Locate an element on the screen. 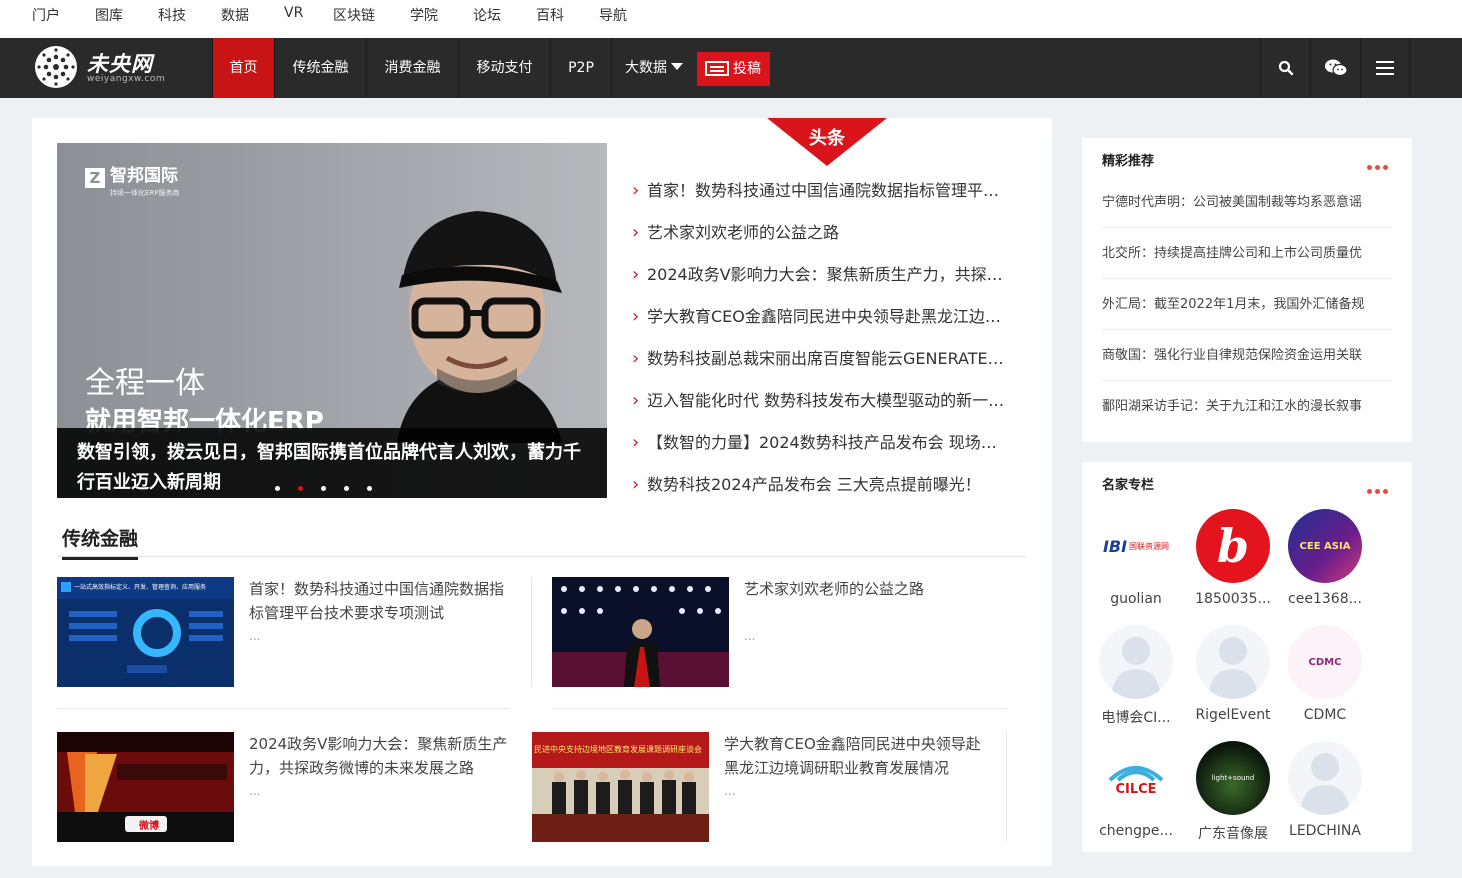  expert-avatar: CDMC is located at coordinates (1325, 662).